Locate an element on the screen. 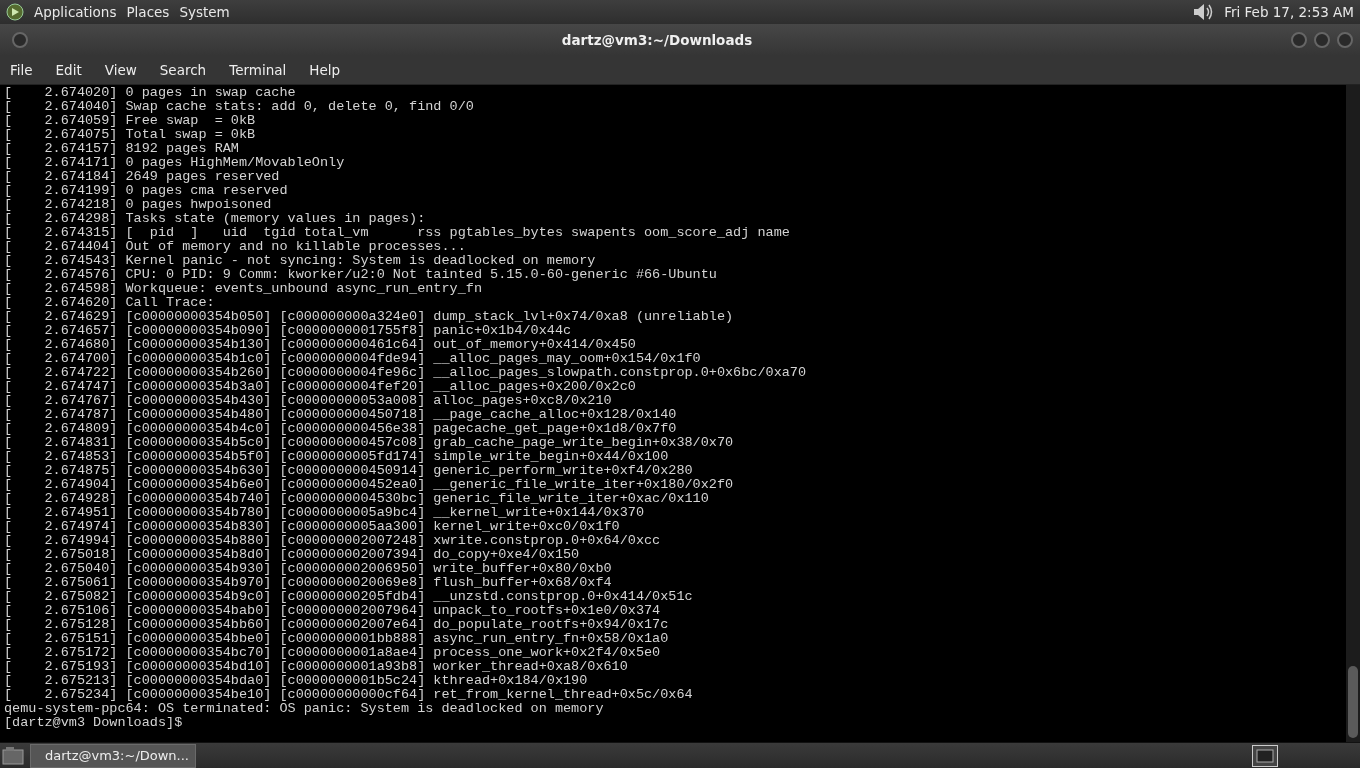 This screenshot has height=768, width=1360. terminal-line: [ 2.674853] [c00000000354b5f0] [c0000000005fd174] simple_write_begin+0x44/0x100 is located at coordinates (337, 457).